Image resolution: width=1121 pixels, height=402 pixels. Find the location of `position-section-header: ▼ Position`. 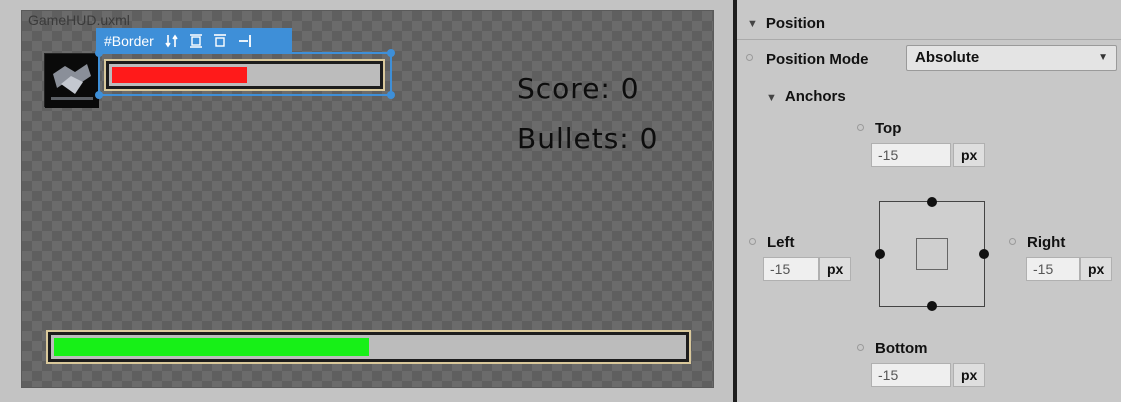

position-section-header: ▼ Position is located at coordinates (929, 24).